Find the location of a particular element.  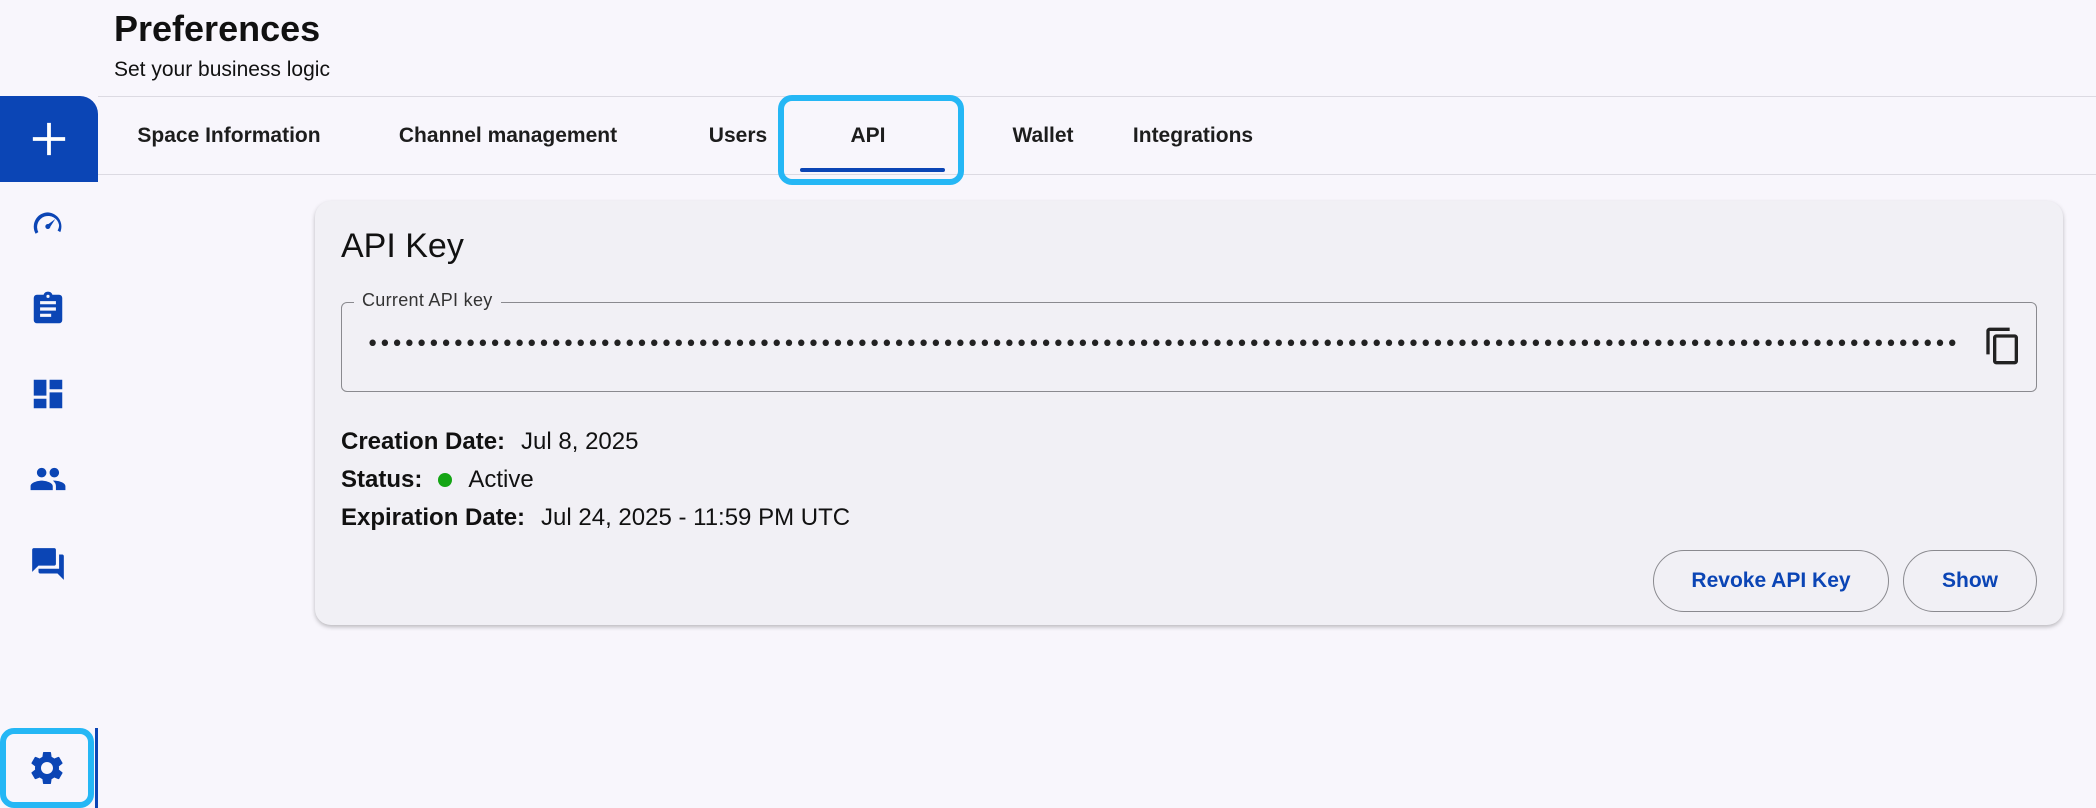

sidebar-item-settings is located at coordinates (47, 768).